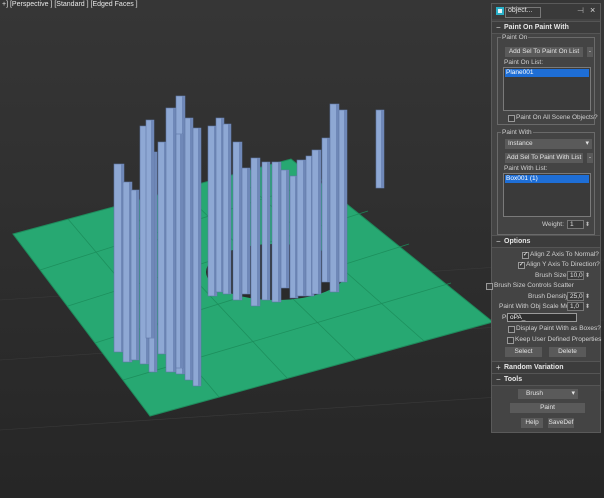  What do you see at coordinates (557, 117) in the screenshot?
I see `paint-on-all-label: Paint On All Scene Objects?` at bounding box center [557, 117].